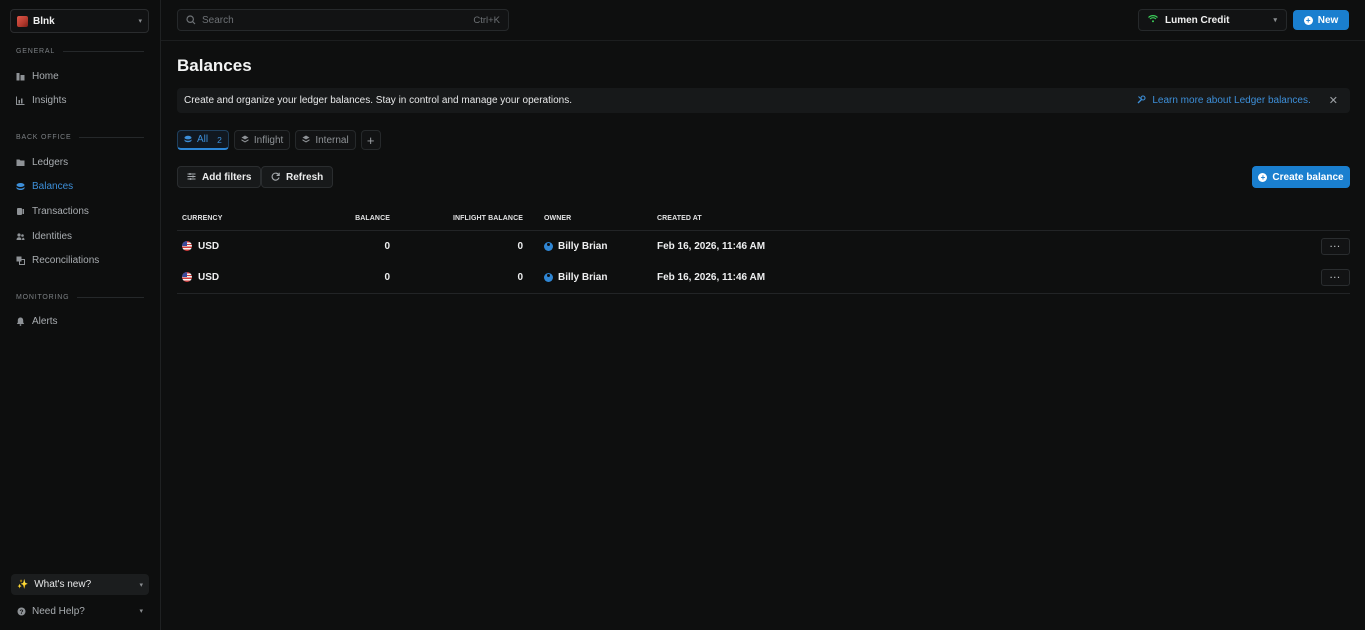  What do you see at coordinates (1197, 20) in the screenshot?
I see `ledger-name: Lumen Credit` at bounding box center [1197, 20].